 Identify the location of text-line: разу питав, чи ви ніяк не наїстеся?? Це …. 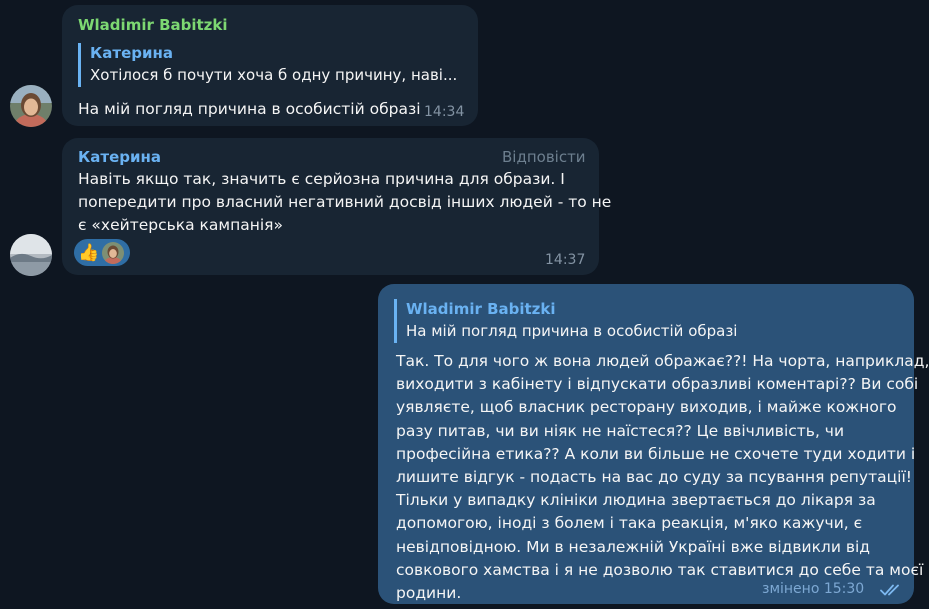
(620, 430).